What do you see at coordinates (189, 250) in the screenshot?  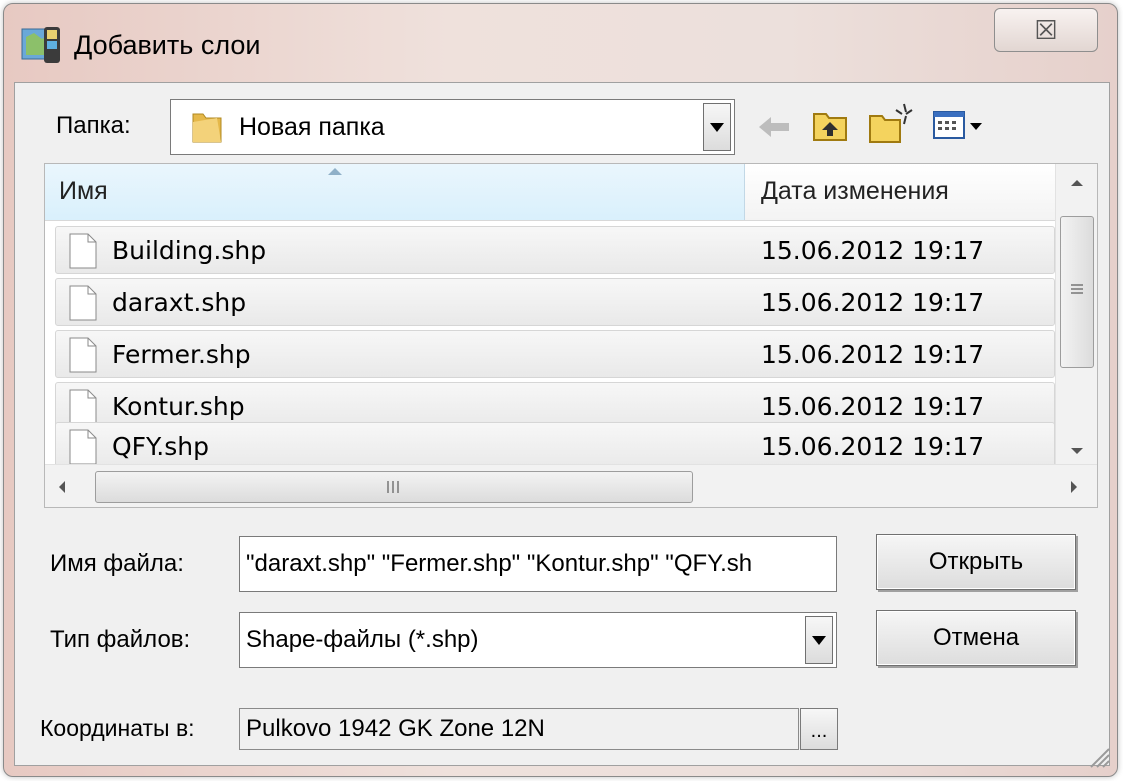 I see `file-name: Building.shp` at bounding box center [189, 250].